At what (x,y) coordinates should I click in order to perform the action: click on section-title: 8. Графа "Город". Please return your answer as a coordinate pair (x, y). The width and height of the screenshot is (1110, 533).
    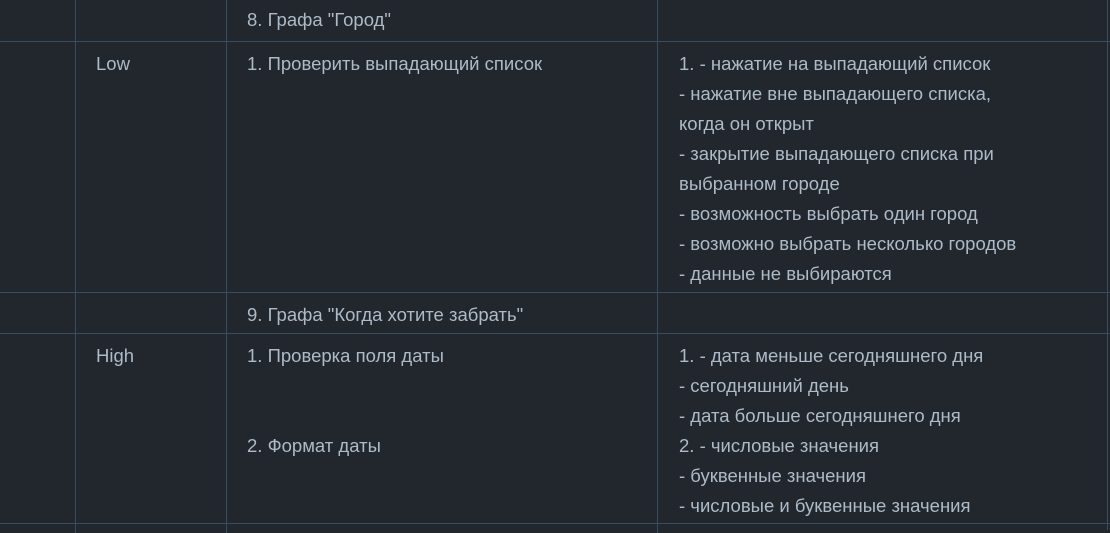
    Looking at the image, I should click on (319, 19).